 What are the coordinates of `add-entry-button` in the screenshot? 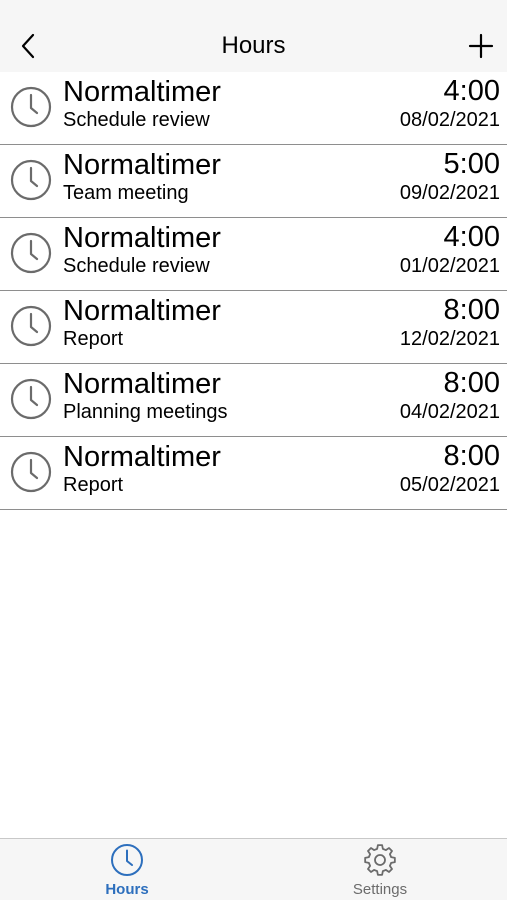 It's located at (481, 46).